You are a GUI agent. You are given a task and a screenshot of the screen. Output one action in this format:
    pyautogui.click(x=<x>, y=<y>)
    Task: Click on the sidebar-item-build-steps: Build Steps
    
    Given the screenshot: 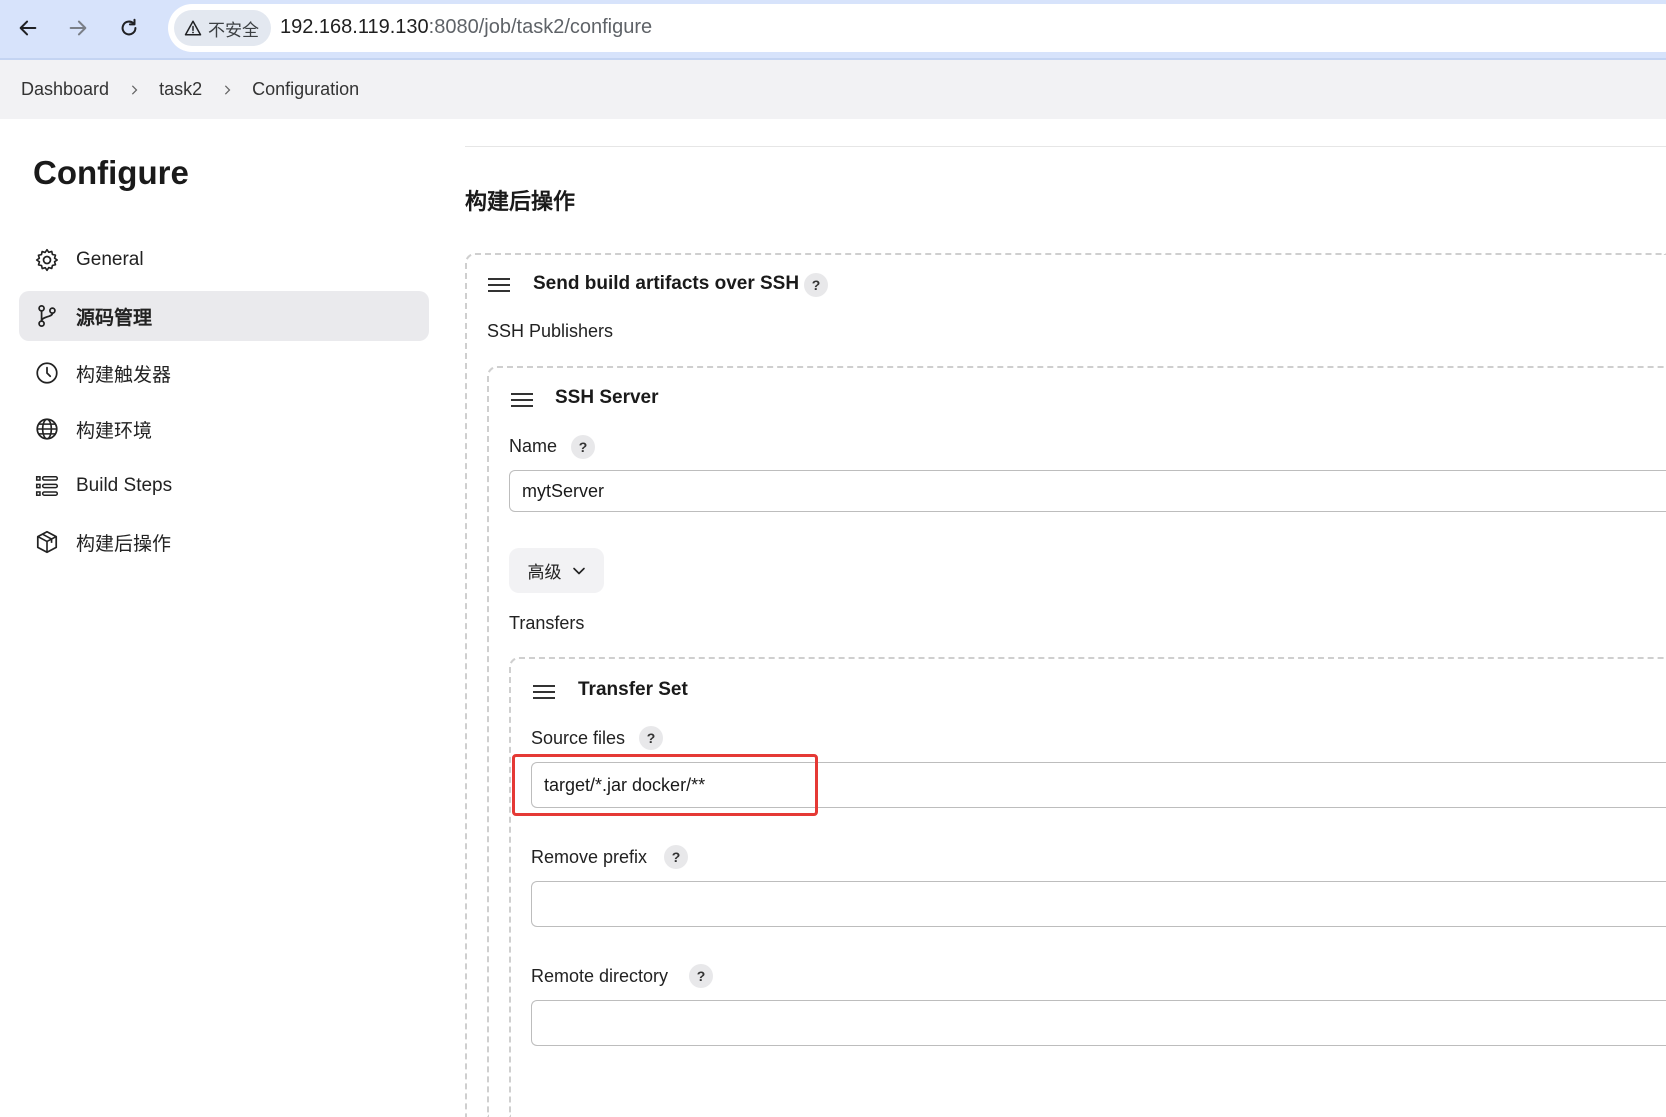 What is the action you would take?
    pyautogui.click(x=224, y=486)
    